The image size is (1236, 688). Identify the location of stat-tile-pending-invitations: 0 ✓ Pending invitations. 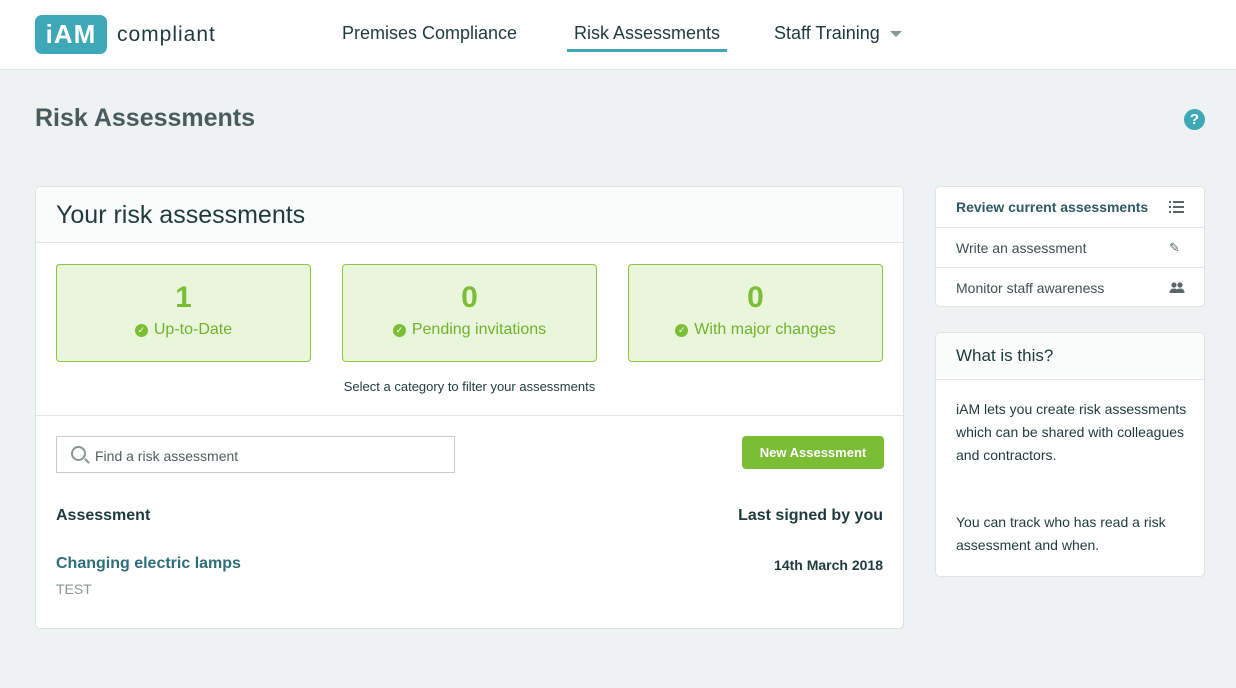
(469, 313).